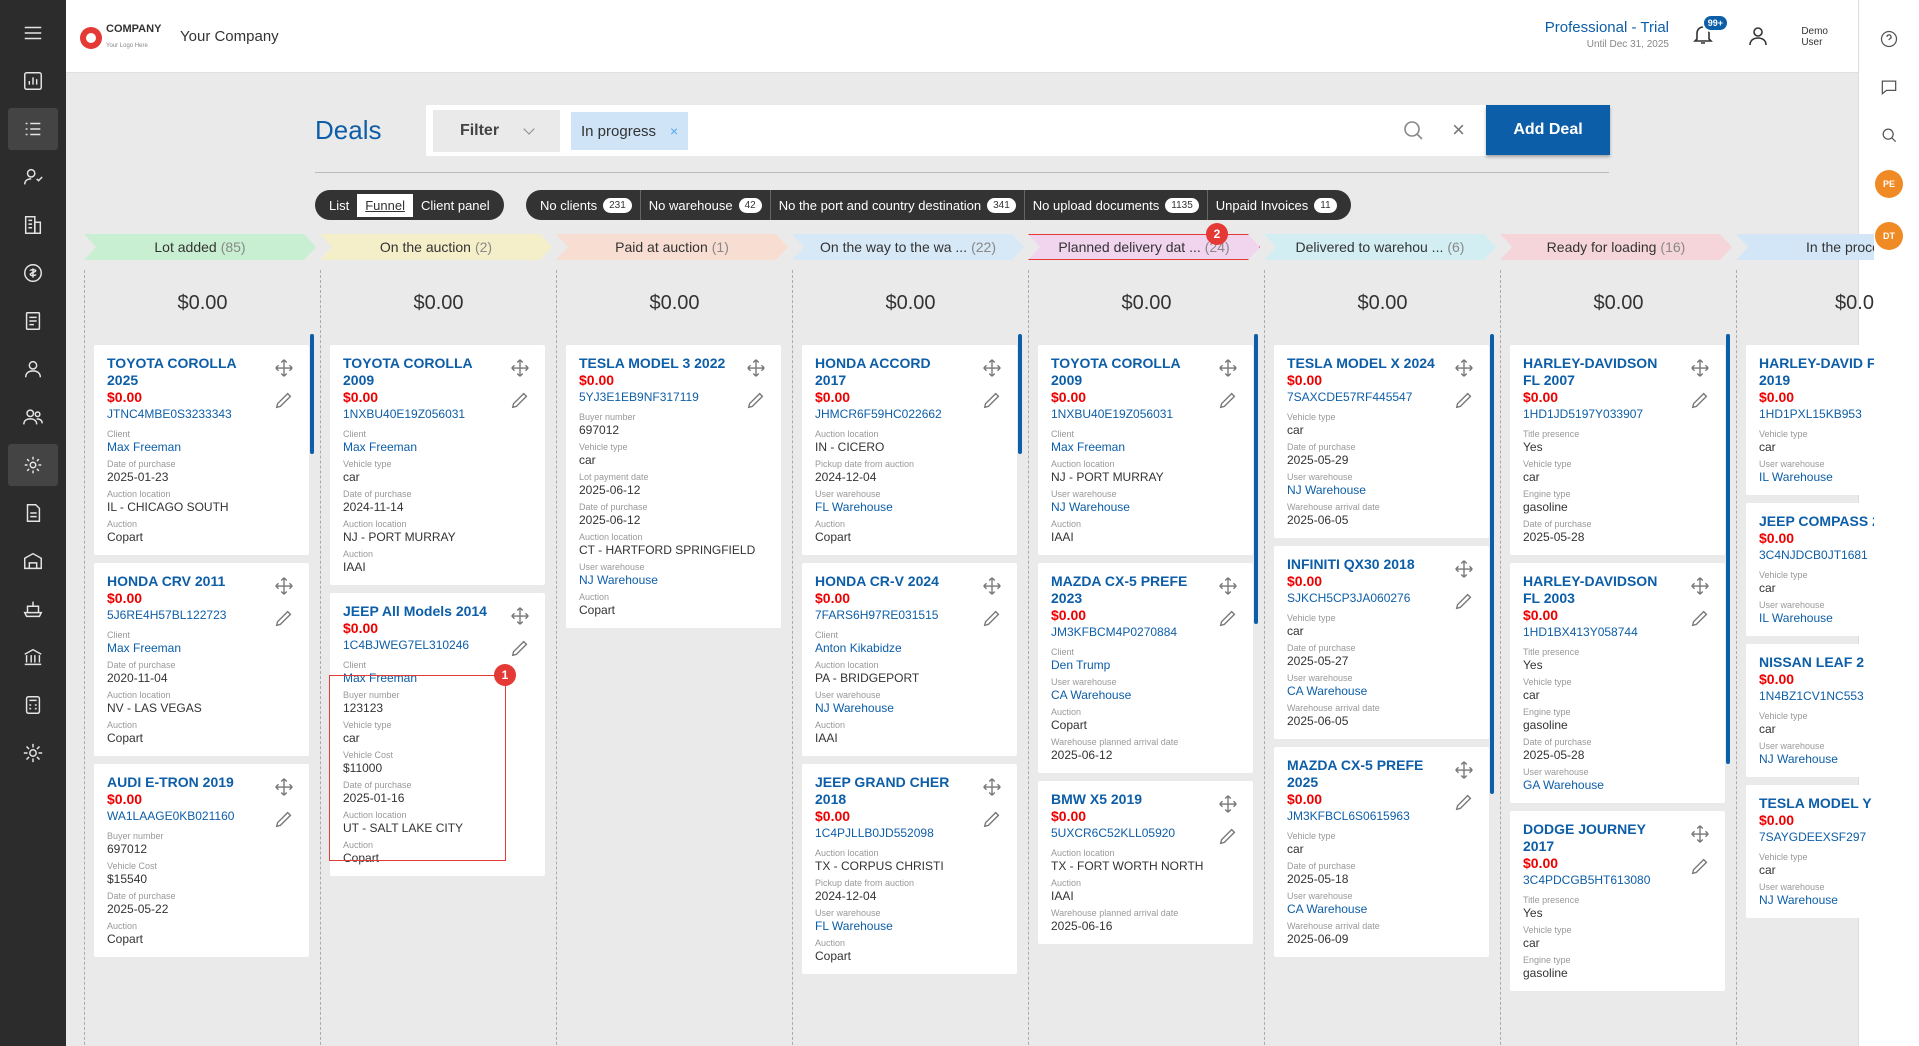 The image size is (1919, 1046). Describe the element at coordinates (202, 414) in the screenshot. I see `deal-vin: JTNC4MBE0S3233343` at that location.